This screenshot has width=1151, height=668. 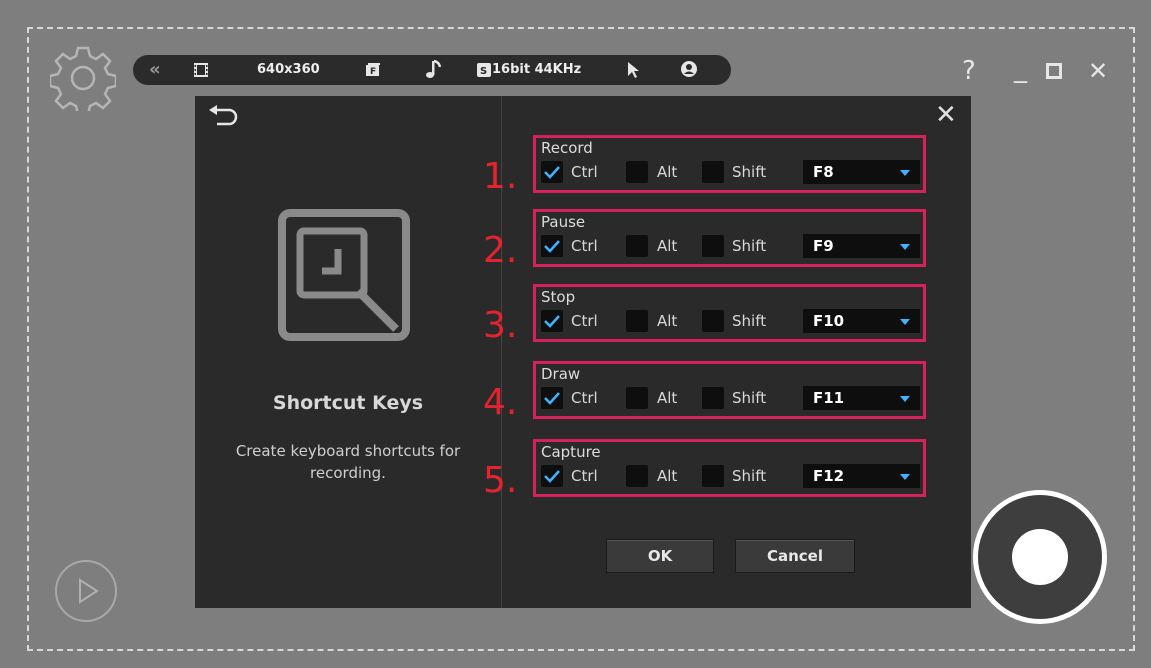 What do you see at coordinates (500, 480) in the screenshot?
I see `shortcut-number-5: 5.` at bounding box center [500, 480].